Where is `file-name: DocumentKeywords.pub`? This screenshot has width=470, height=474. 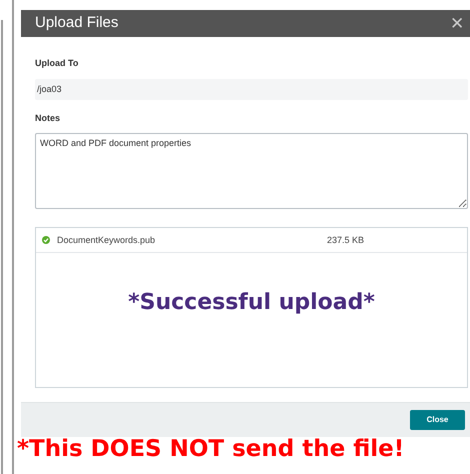 file-name: DocumentKeywords.pub is located at coordinates (106, 240).